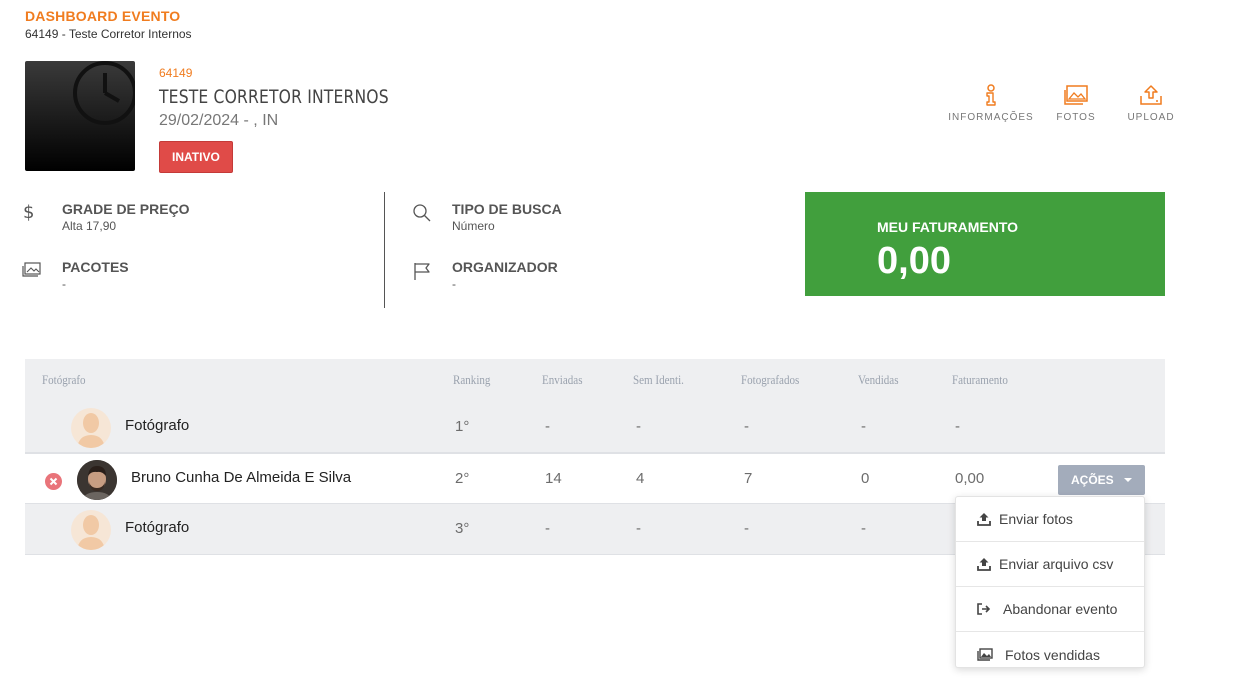 The image size is (1242, 695). What do you see at coordinates (507, 209) in the screenshot?
I see `busca-title: TIPO DE BUSCA` at bounding box center [507, 209].